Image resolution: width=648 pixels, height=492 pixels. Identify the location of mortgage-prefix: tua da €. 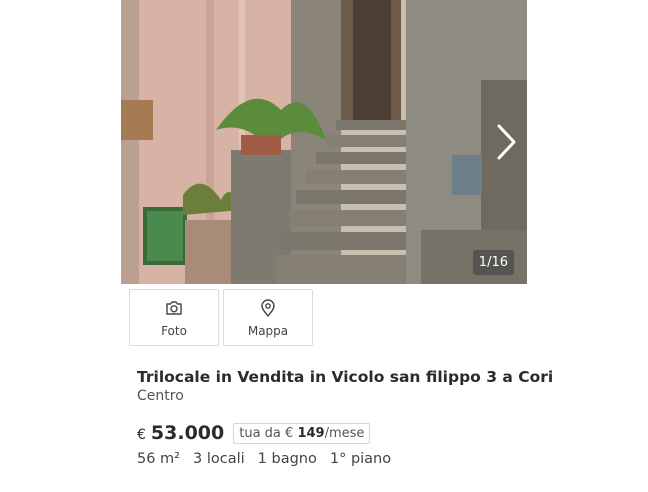
(268, 433).